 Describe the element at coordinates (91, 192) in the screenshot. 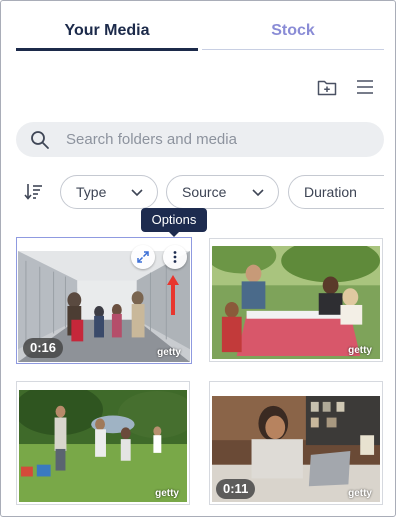

I see `filter-type-label: Type` at that location.